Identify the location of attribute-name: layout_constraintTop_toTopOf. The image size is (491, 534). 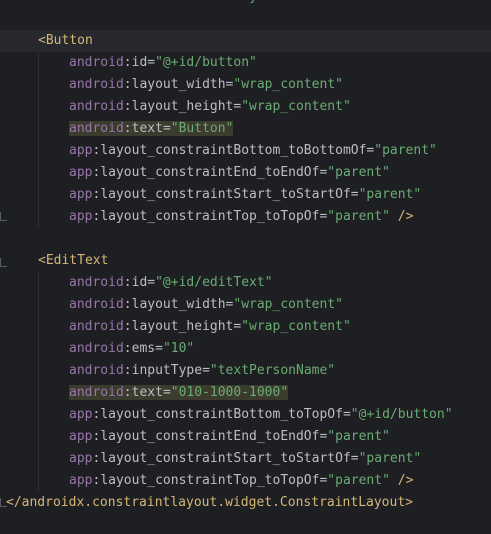
(210, 216).